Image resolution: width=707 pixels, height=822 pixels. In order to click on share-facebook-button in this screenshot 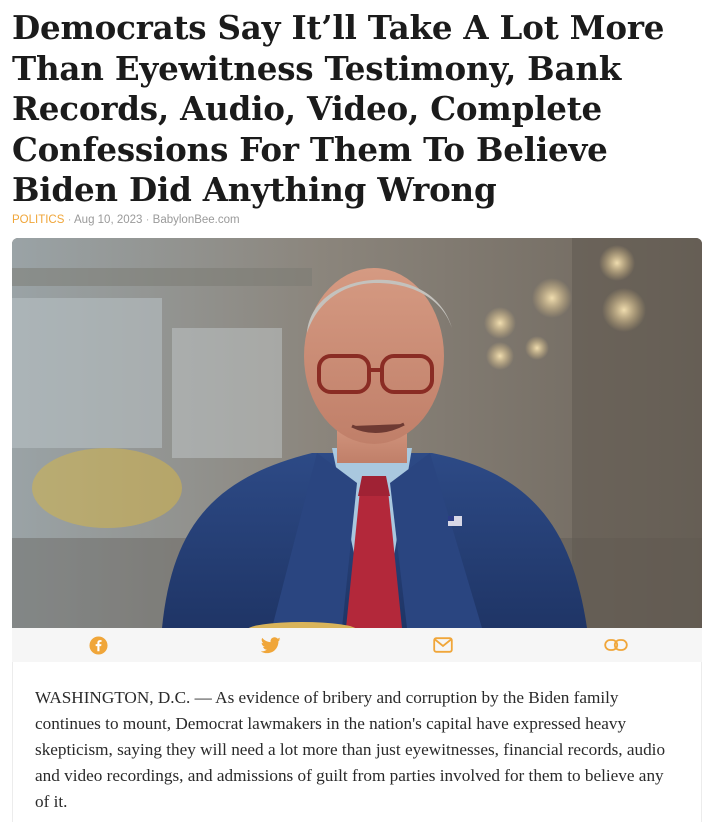, I will do `click(98, 645)`.